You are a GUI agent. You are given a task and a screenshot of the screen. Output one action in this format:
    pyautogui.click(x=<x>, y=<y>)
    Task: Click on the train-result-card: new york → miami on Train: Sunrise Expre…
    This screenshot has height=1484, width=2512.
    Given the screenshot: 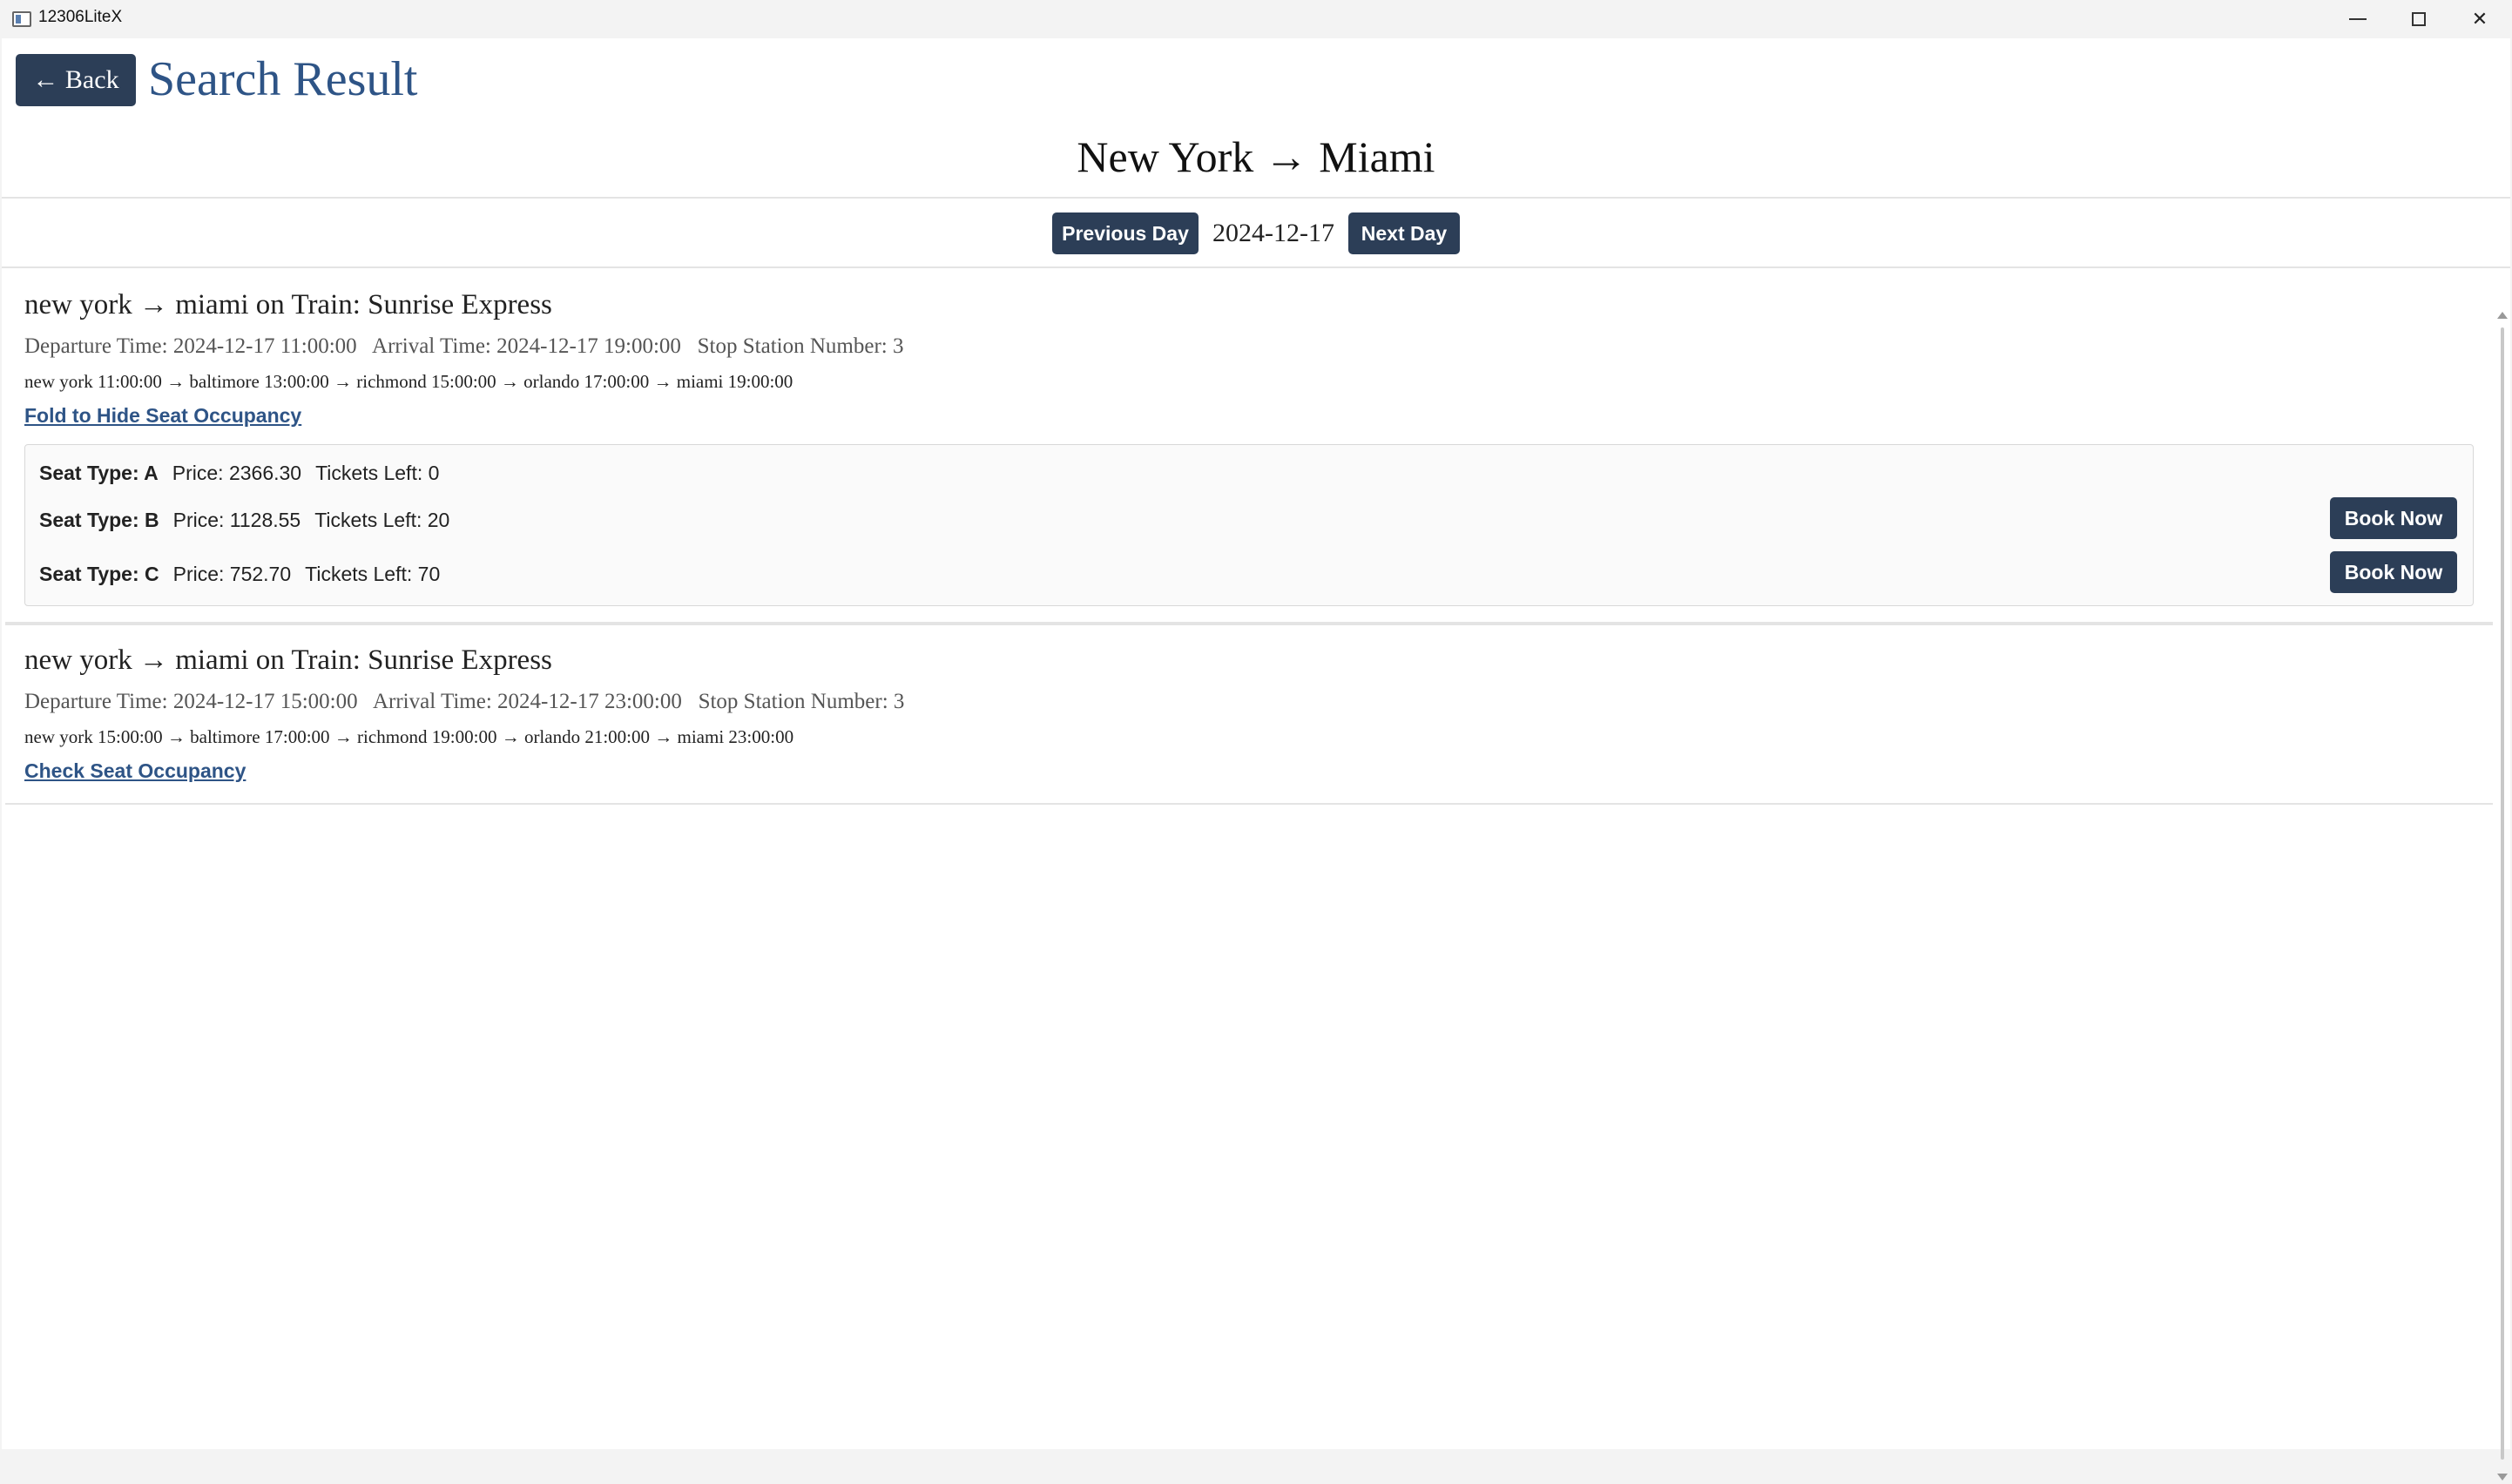 What is the action you would take?
    pyautogui.click(x=1249, y=714)
    